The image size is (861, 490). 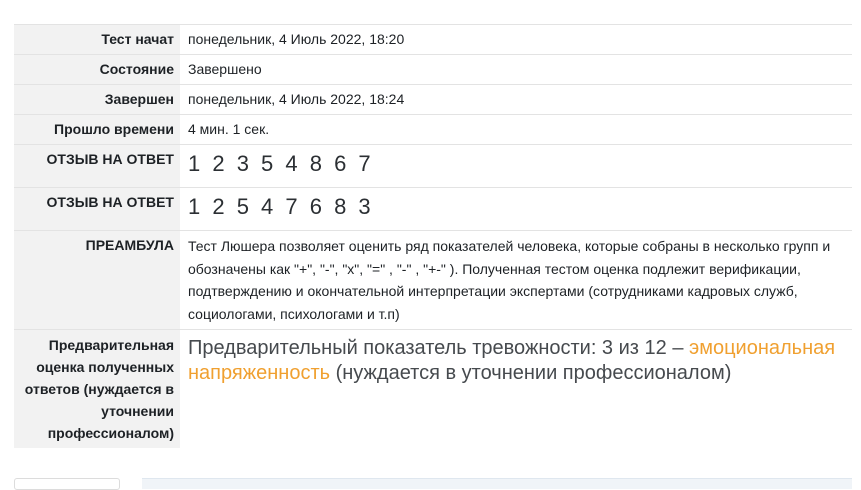 What do you see at coordinates (516, 39) in the screenshot?
I see `started-value: понедельник, 4 Июль 2022, 18:20` at bounding box center [516, 39].